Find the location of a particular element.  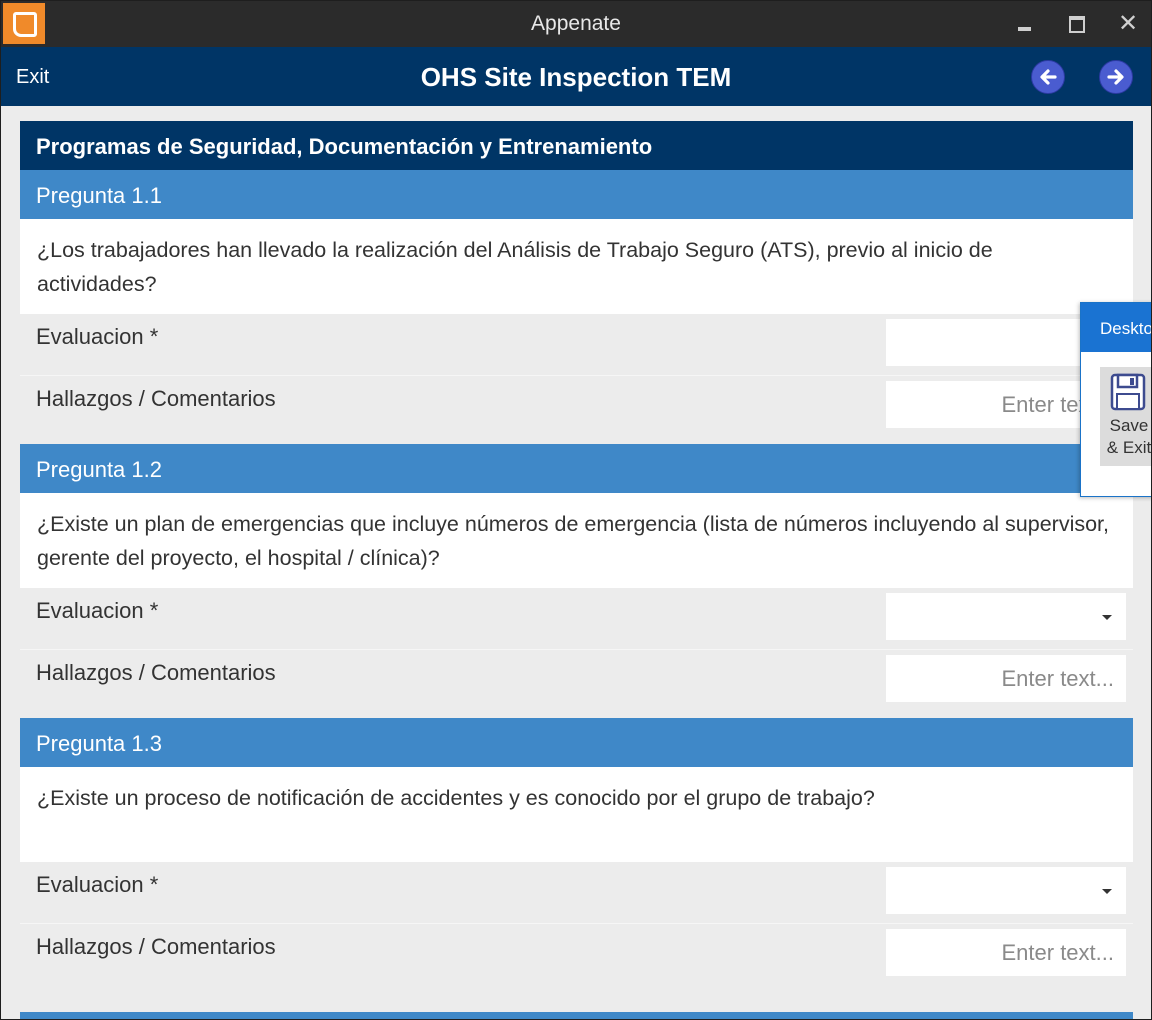

arrow-left-icon is located at coordinates (1048, 77).